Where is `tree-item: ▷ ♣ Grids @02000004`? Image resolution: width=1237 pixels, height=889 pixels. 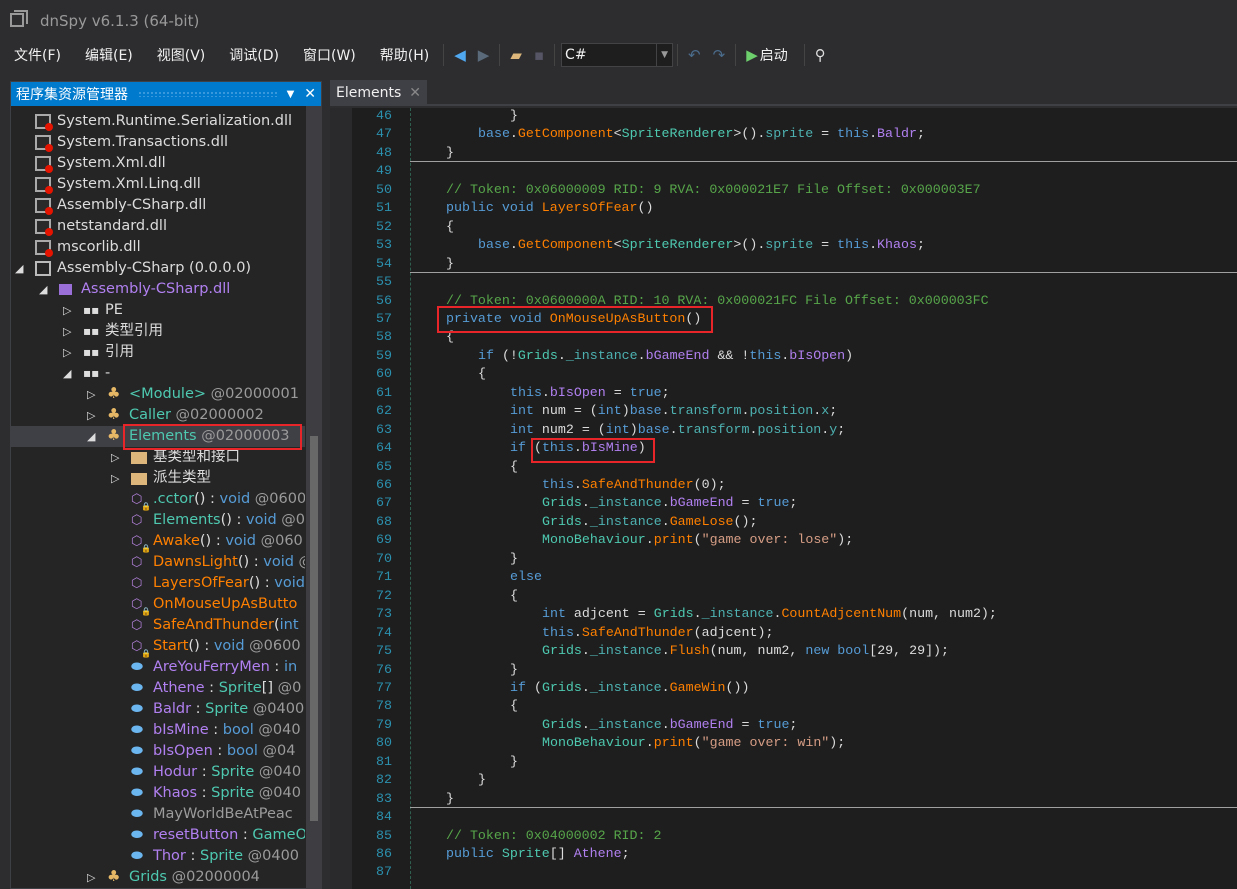 tree-item: ▷ ♣ Grids @02000004 is located at coordinates (158, 877).